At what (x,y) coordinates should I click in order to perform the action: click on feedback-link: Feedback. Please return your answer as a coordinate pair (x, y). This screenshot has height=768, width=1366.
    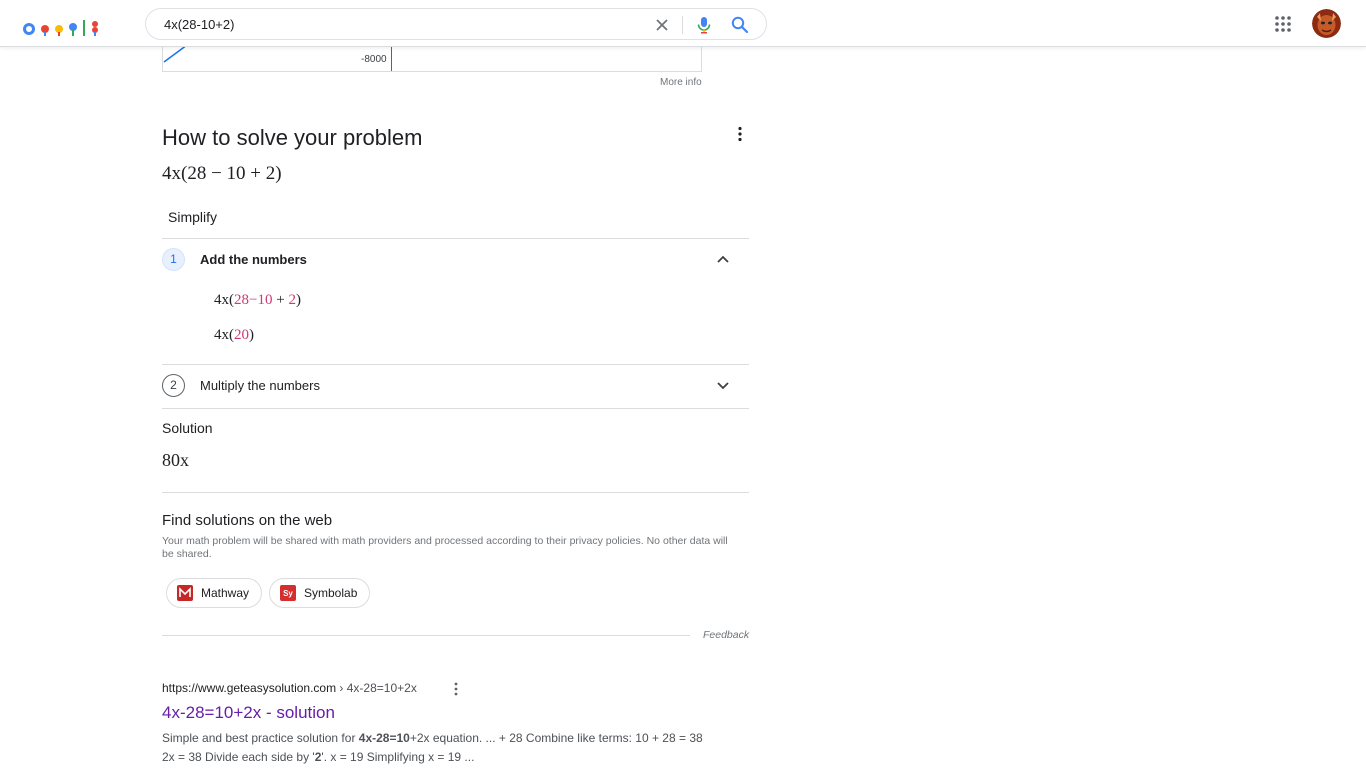
    Looking at the image, I should click on (726, 635).